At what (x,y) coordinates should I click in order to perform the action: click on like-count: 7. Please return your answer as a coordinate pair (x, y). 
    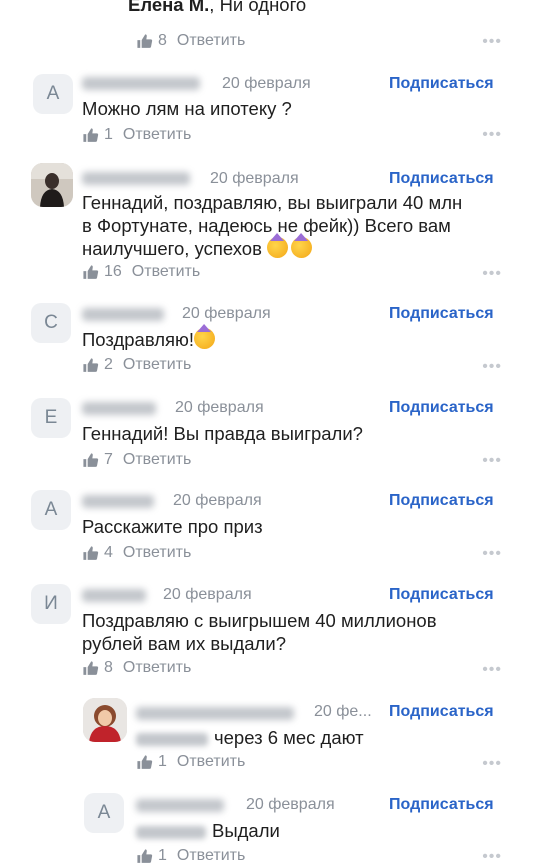
    Looking at the image, I should click on (108, 459).